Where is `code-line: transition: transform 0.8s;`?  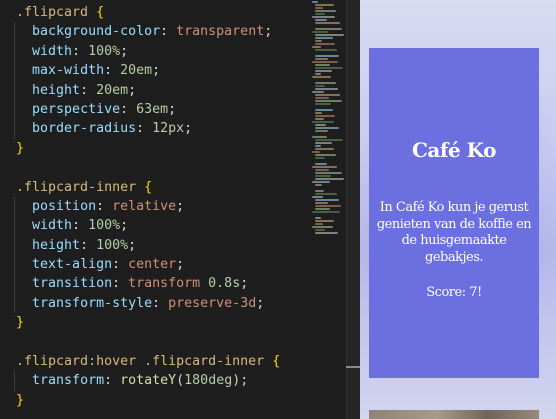
code-line: transition: transform 0.8s; is located at coordinates (155, 284).